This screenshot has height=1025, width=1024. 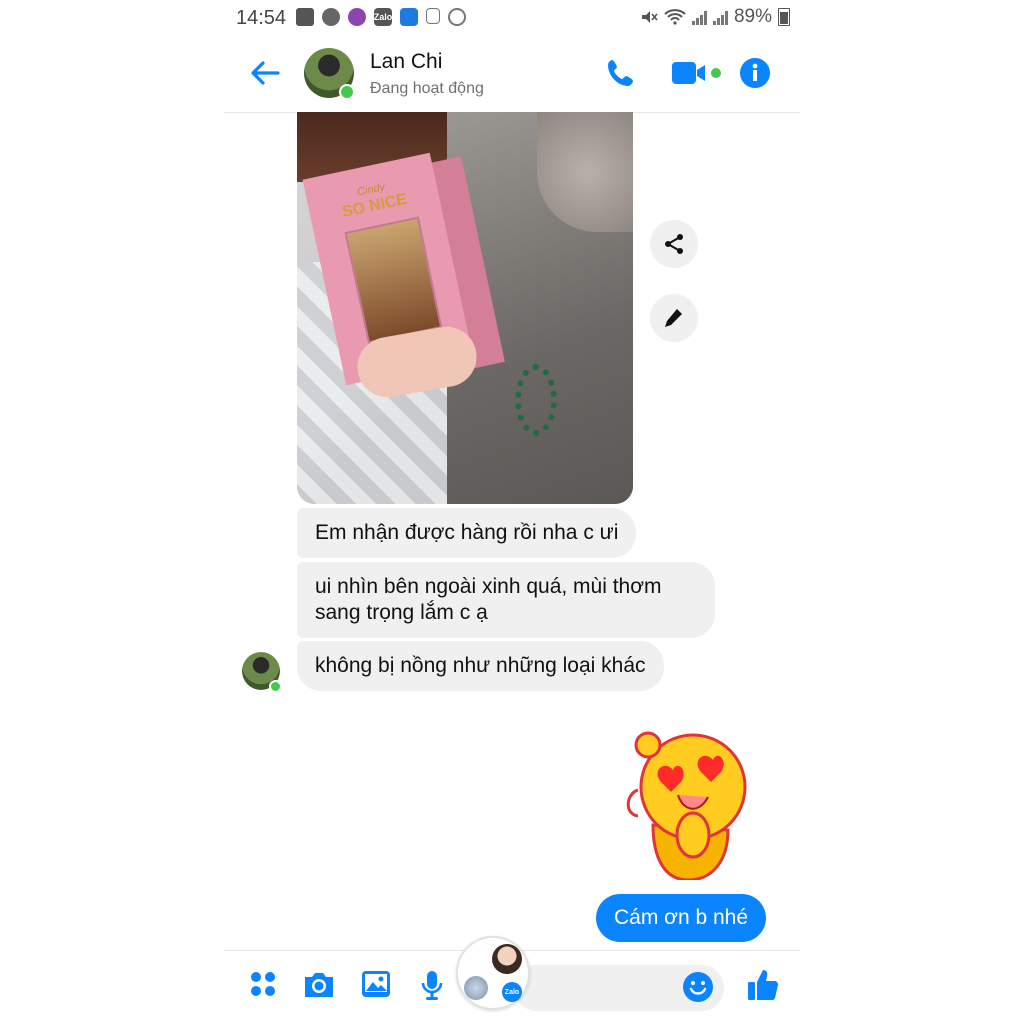 I want to click on more-apps-icon, so click(x=263, y=984).